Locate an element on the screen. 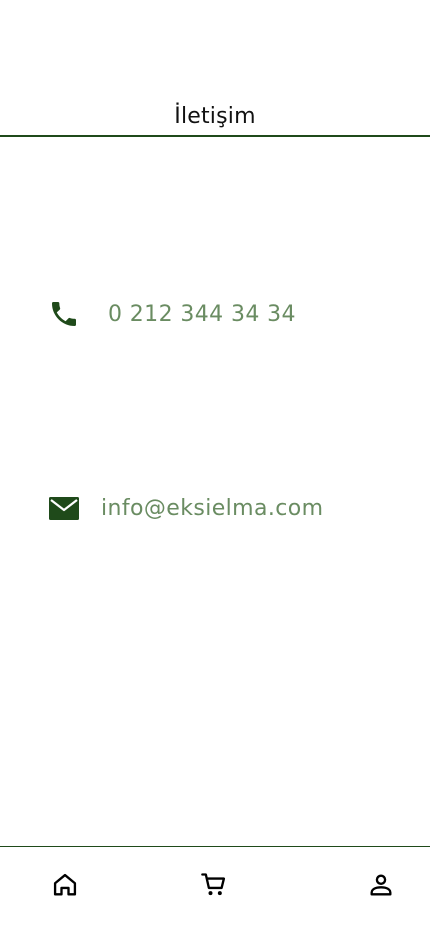 The width and height of the screenshot is (430, 932). tab-profile is located at coordinates (381, 887).